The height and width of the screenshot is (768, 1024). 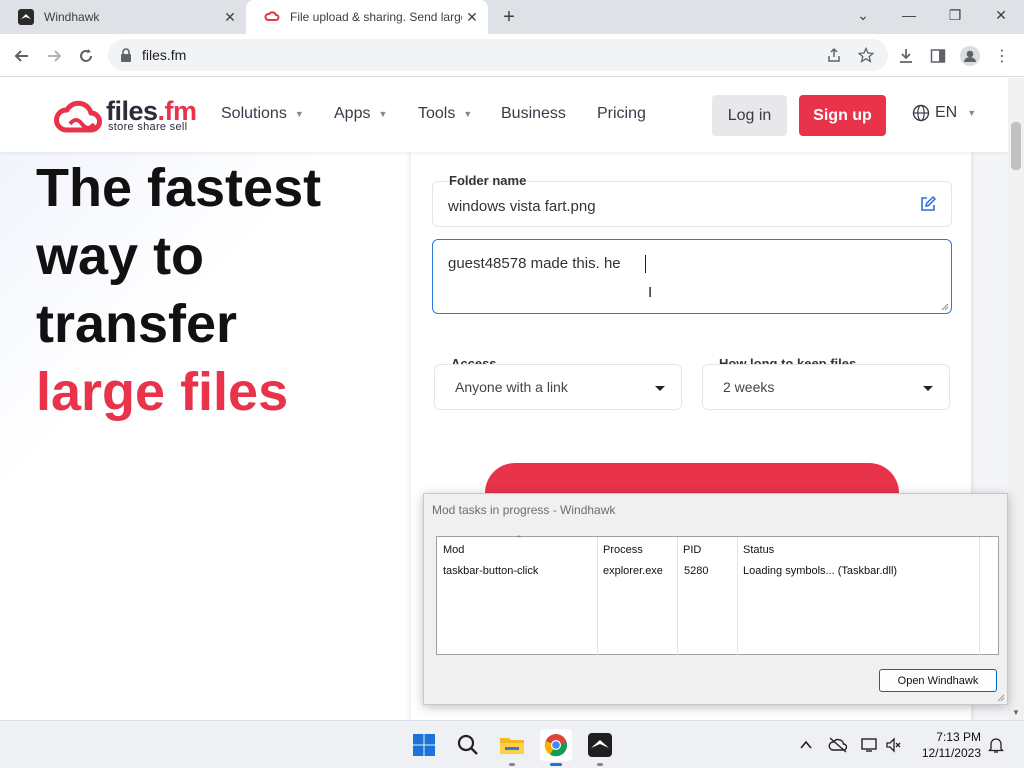 I want to click on reload-icon, so click(x=86, y=55).